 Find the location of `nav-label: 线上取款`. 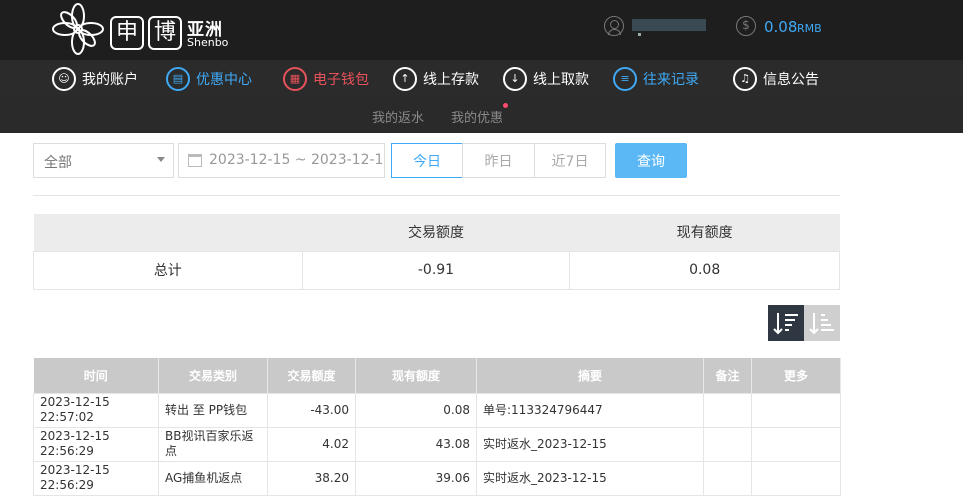

nav-label: 线上取款 is located at coordinates (561, 79).